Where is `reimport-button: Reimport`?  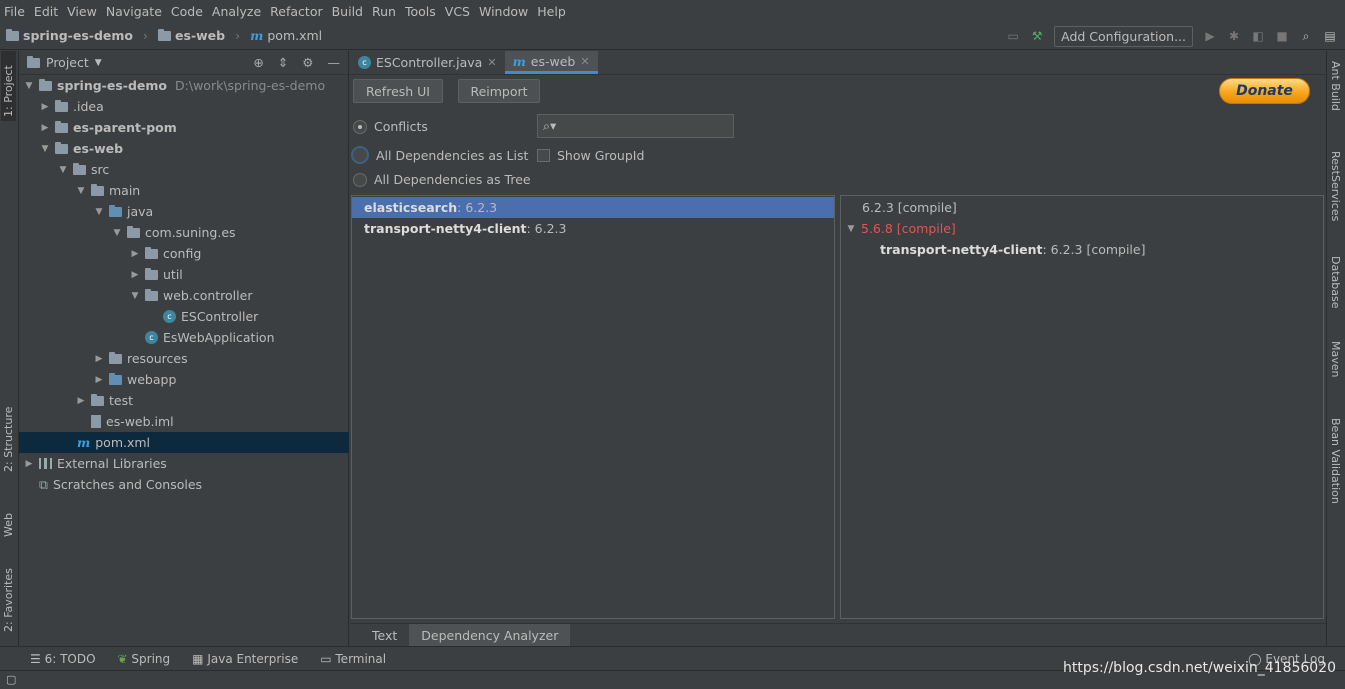 reimport-button: Reimport is located at coordinates (499, 91).